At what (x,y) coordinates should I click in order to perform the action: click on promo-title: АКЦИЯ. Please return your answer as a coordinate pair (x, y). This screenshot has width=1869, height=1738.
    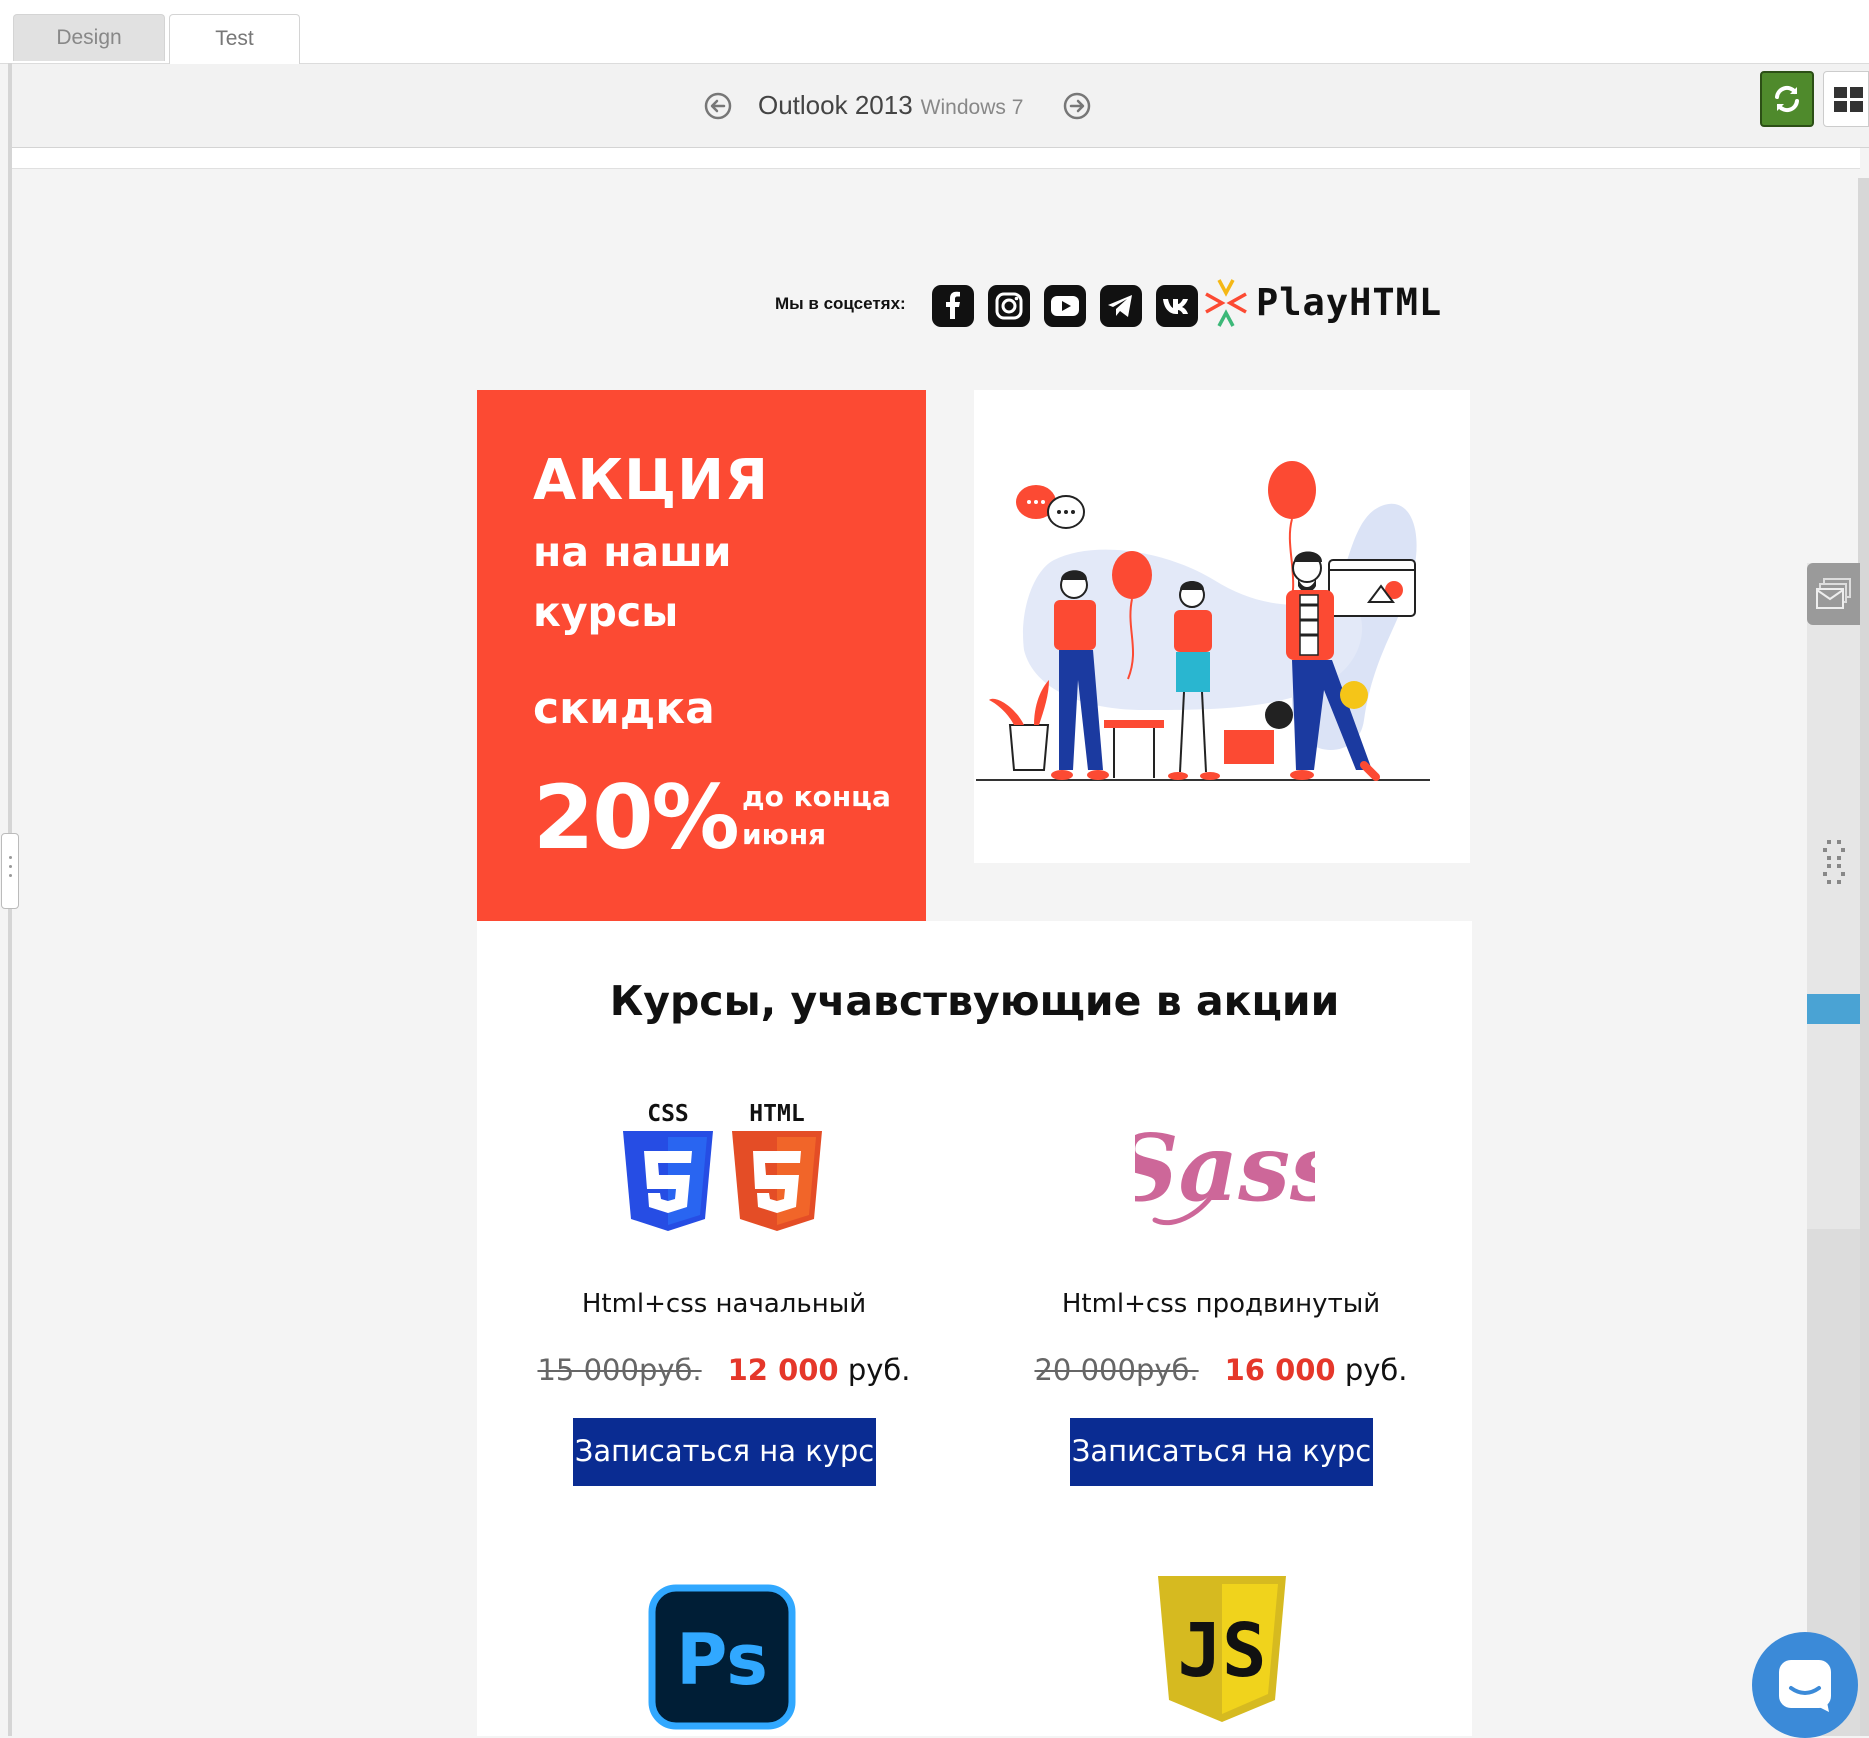
    Looking at the image, I should click on (651, 480).